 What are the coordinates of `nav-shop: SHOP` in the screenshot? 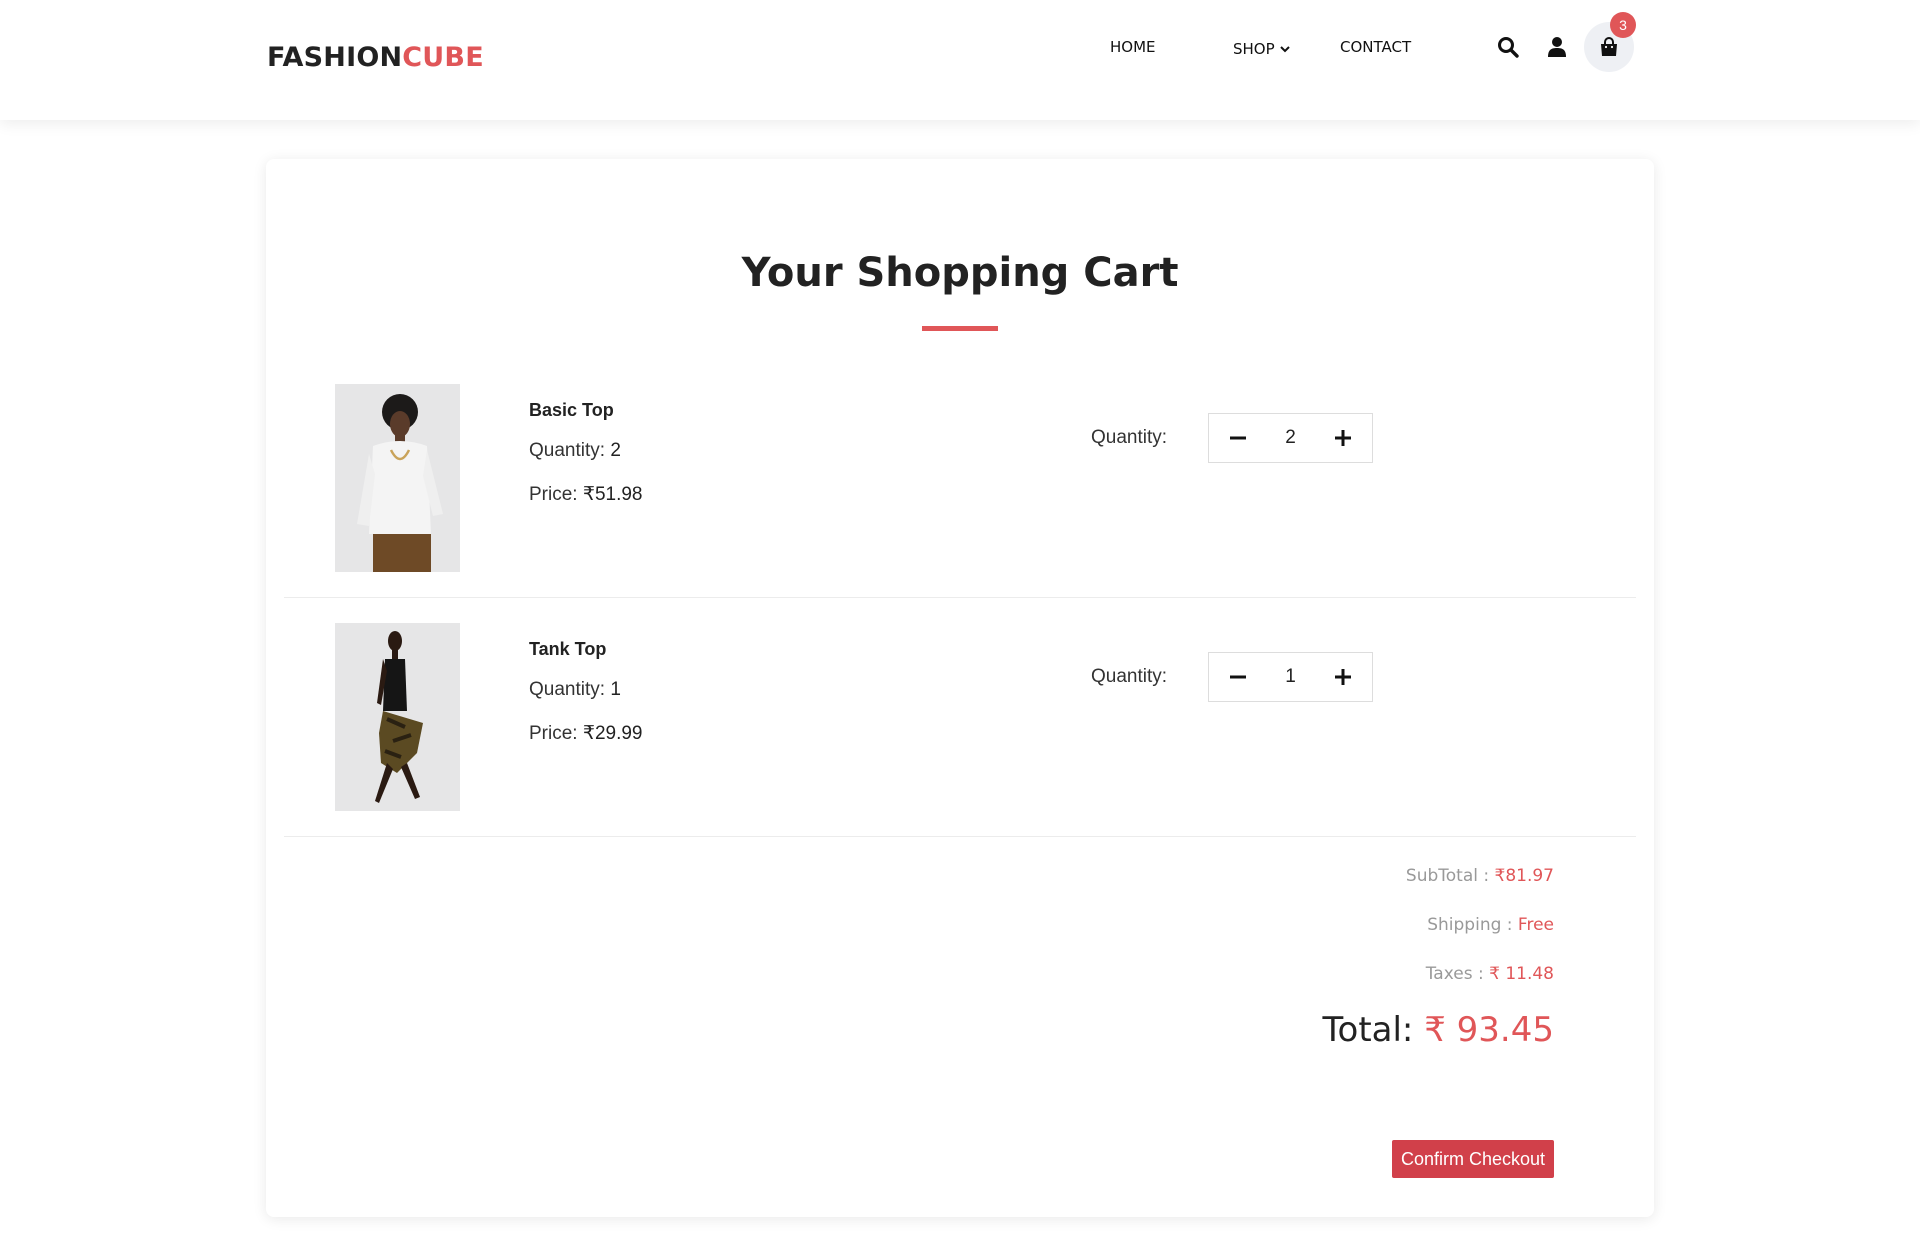 It's located at (1262, 49).